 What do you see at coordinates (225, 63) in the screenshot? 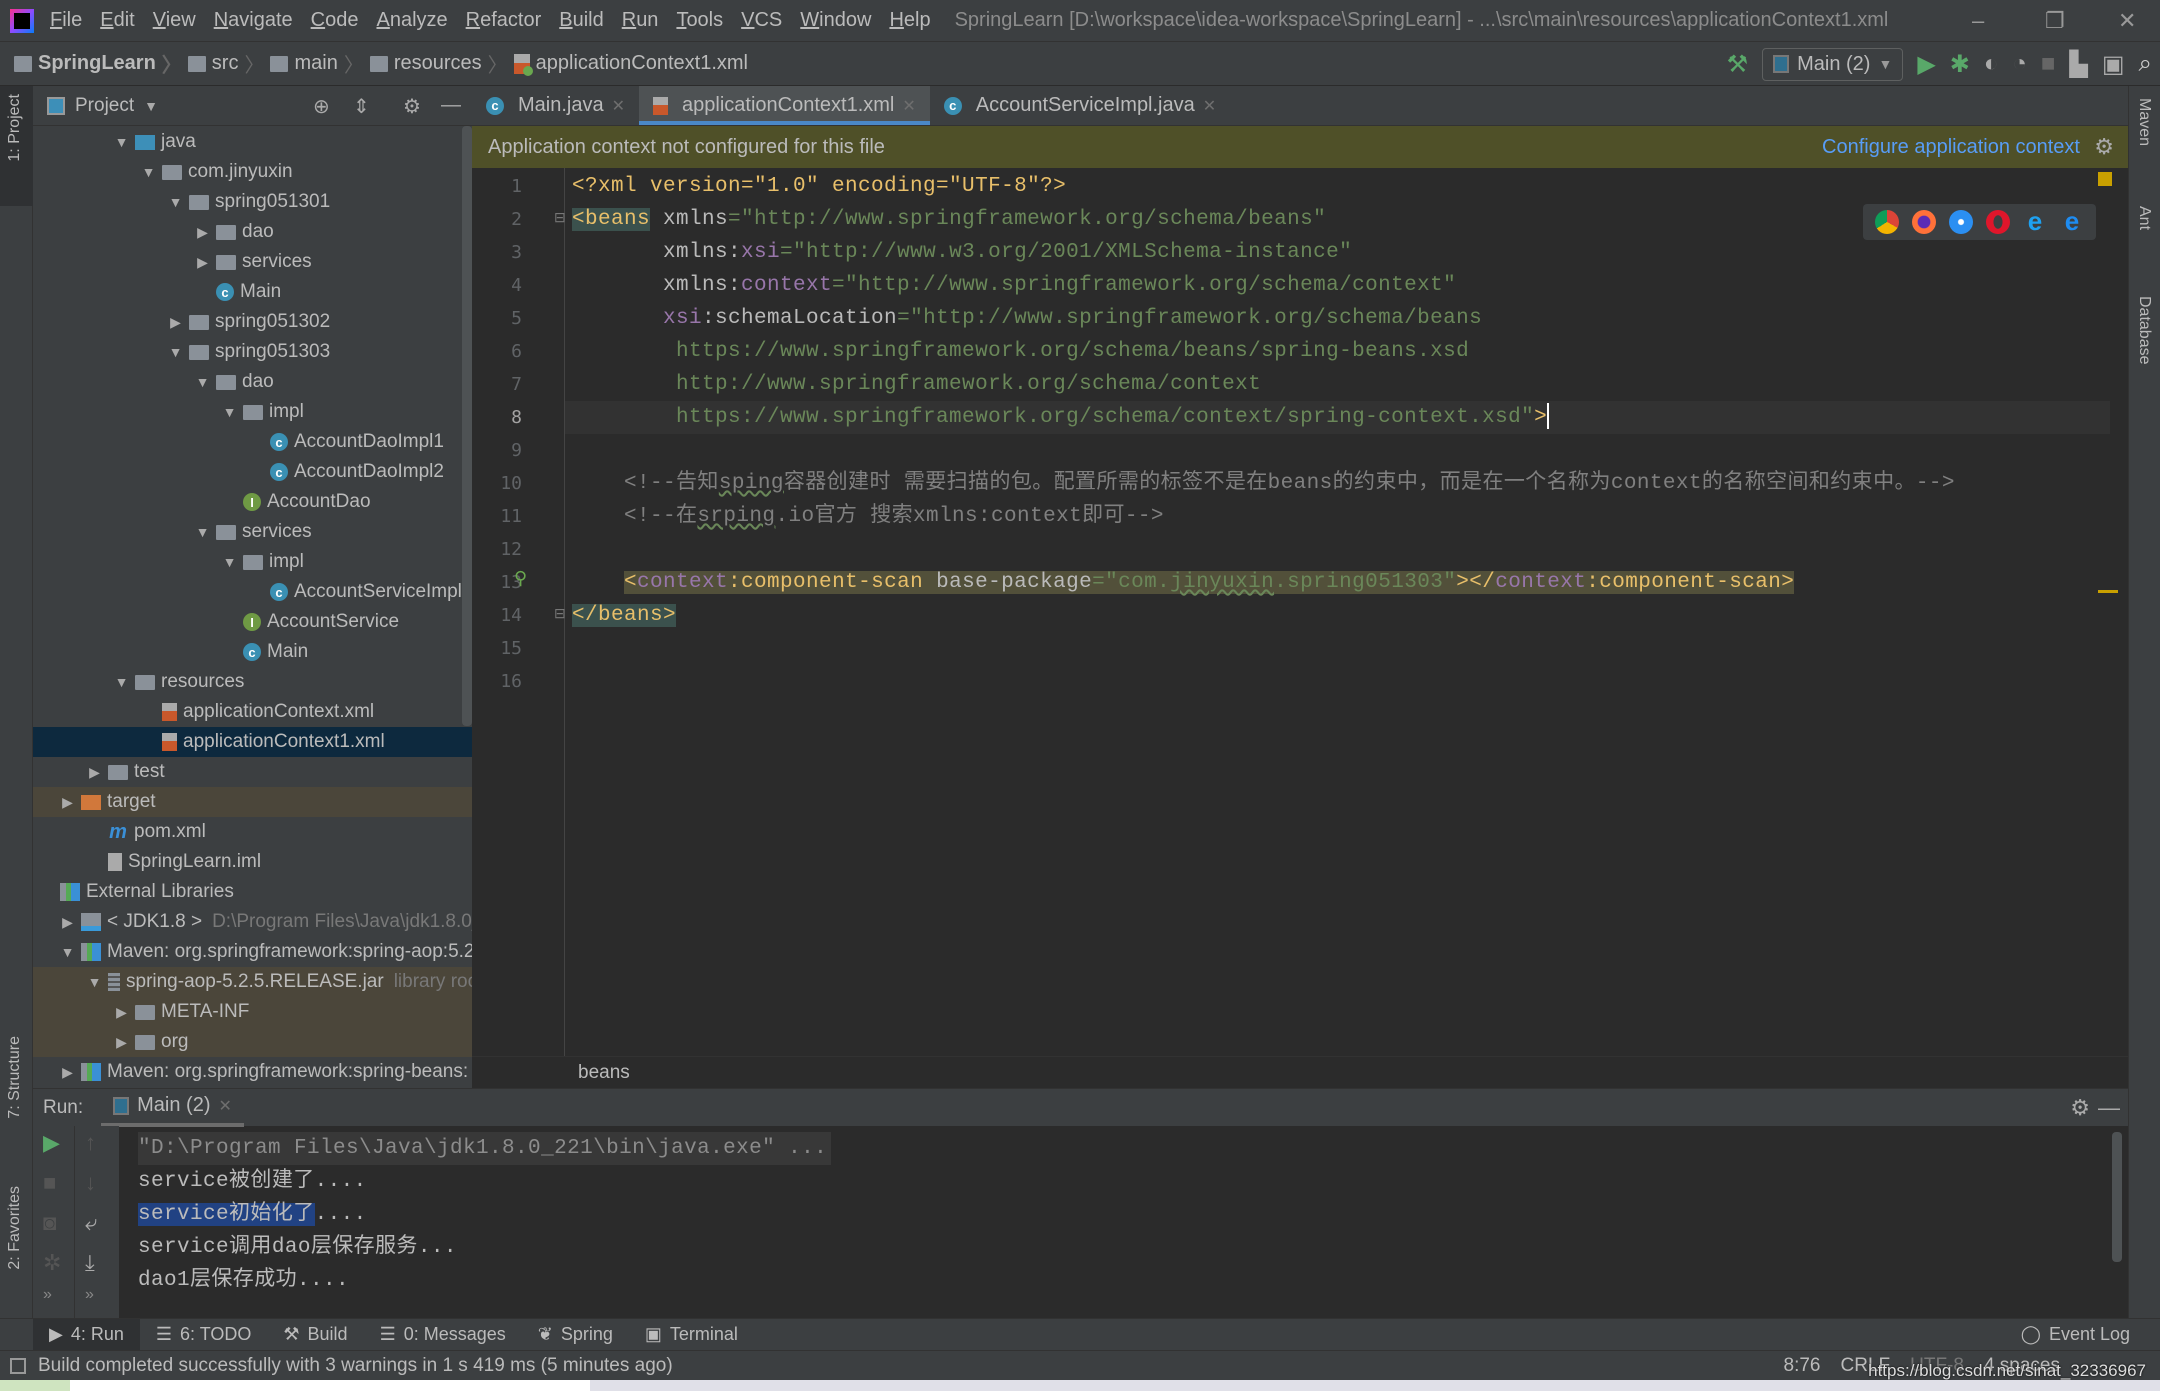
I see `breadcrumb-item: src 〉` at bounding box center [225, 63].